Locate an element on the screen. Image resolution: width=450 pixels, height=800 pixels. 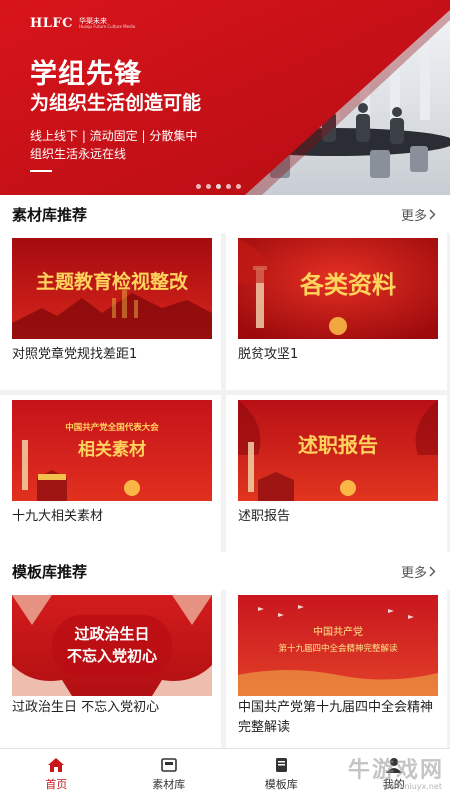
templates-section-title: 模板库推荐 is located at coordinates (50, 571).